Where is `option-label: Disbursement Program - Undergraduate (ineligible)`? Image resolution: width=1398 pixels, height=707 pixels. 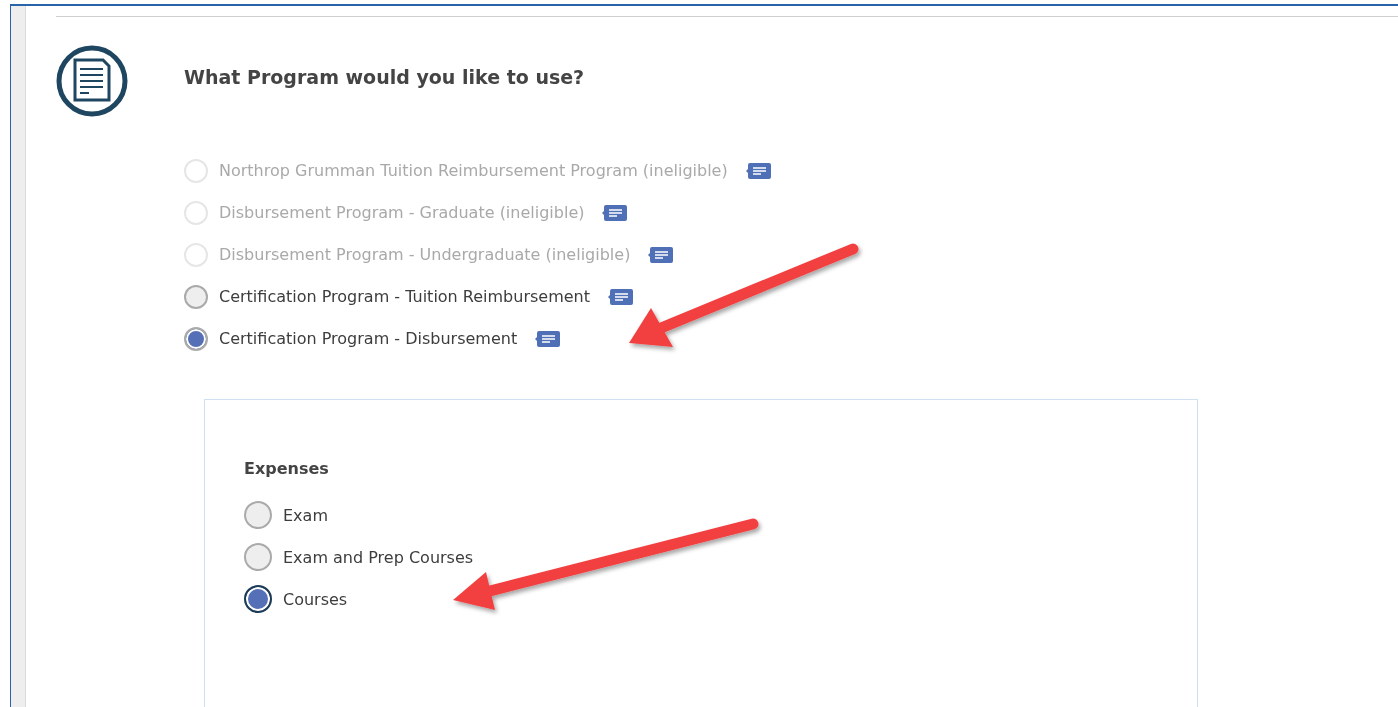 option-label: Disbursement Program - Undergraduate (ineligible) is located at coordinates (425, 254).